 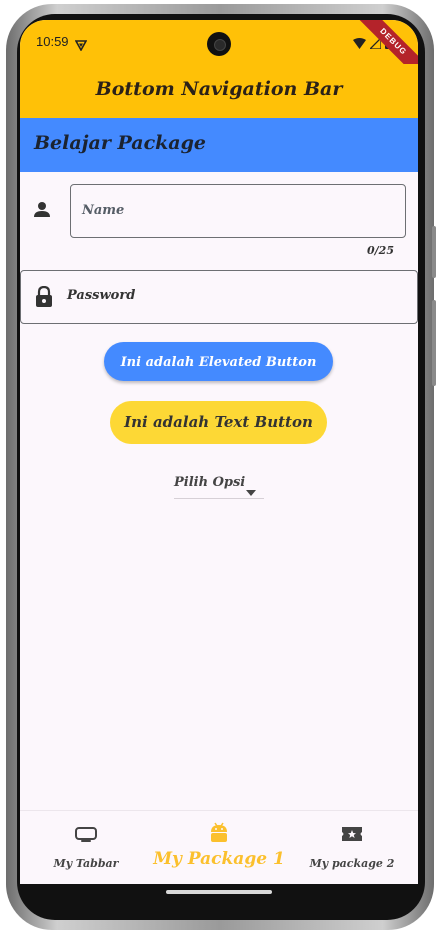 What do you see at coordinates (86, 836) in the screenshot?
I see `tv-icon` at bounding box center [86, 836].